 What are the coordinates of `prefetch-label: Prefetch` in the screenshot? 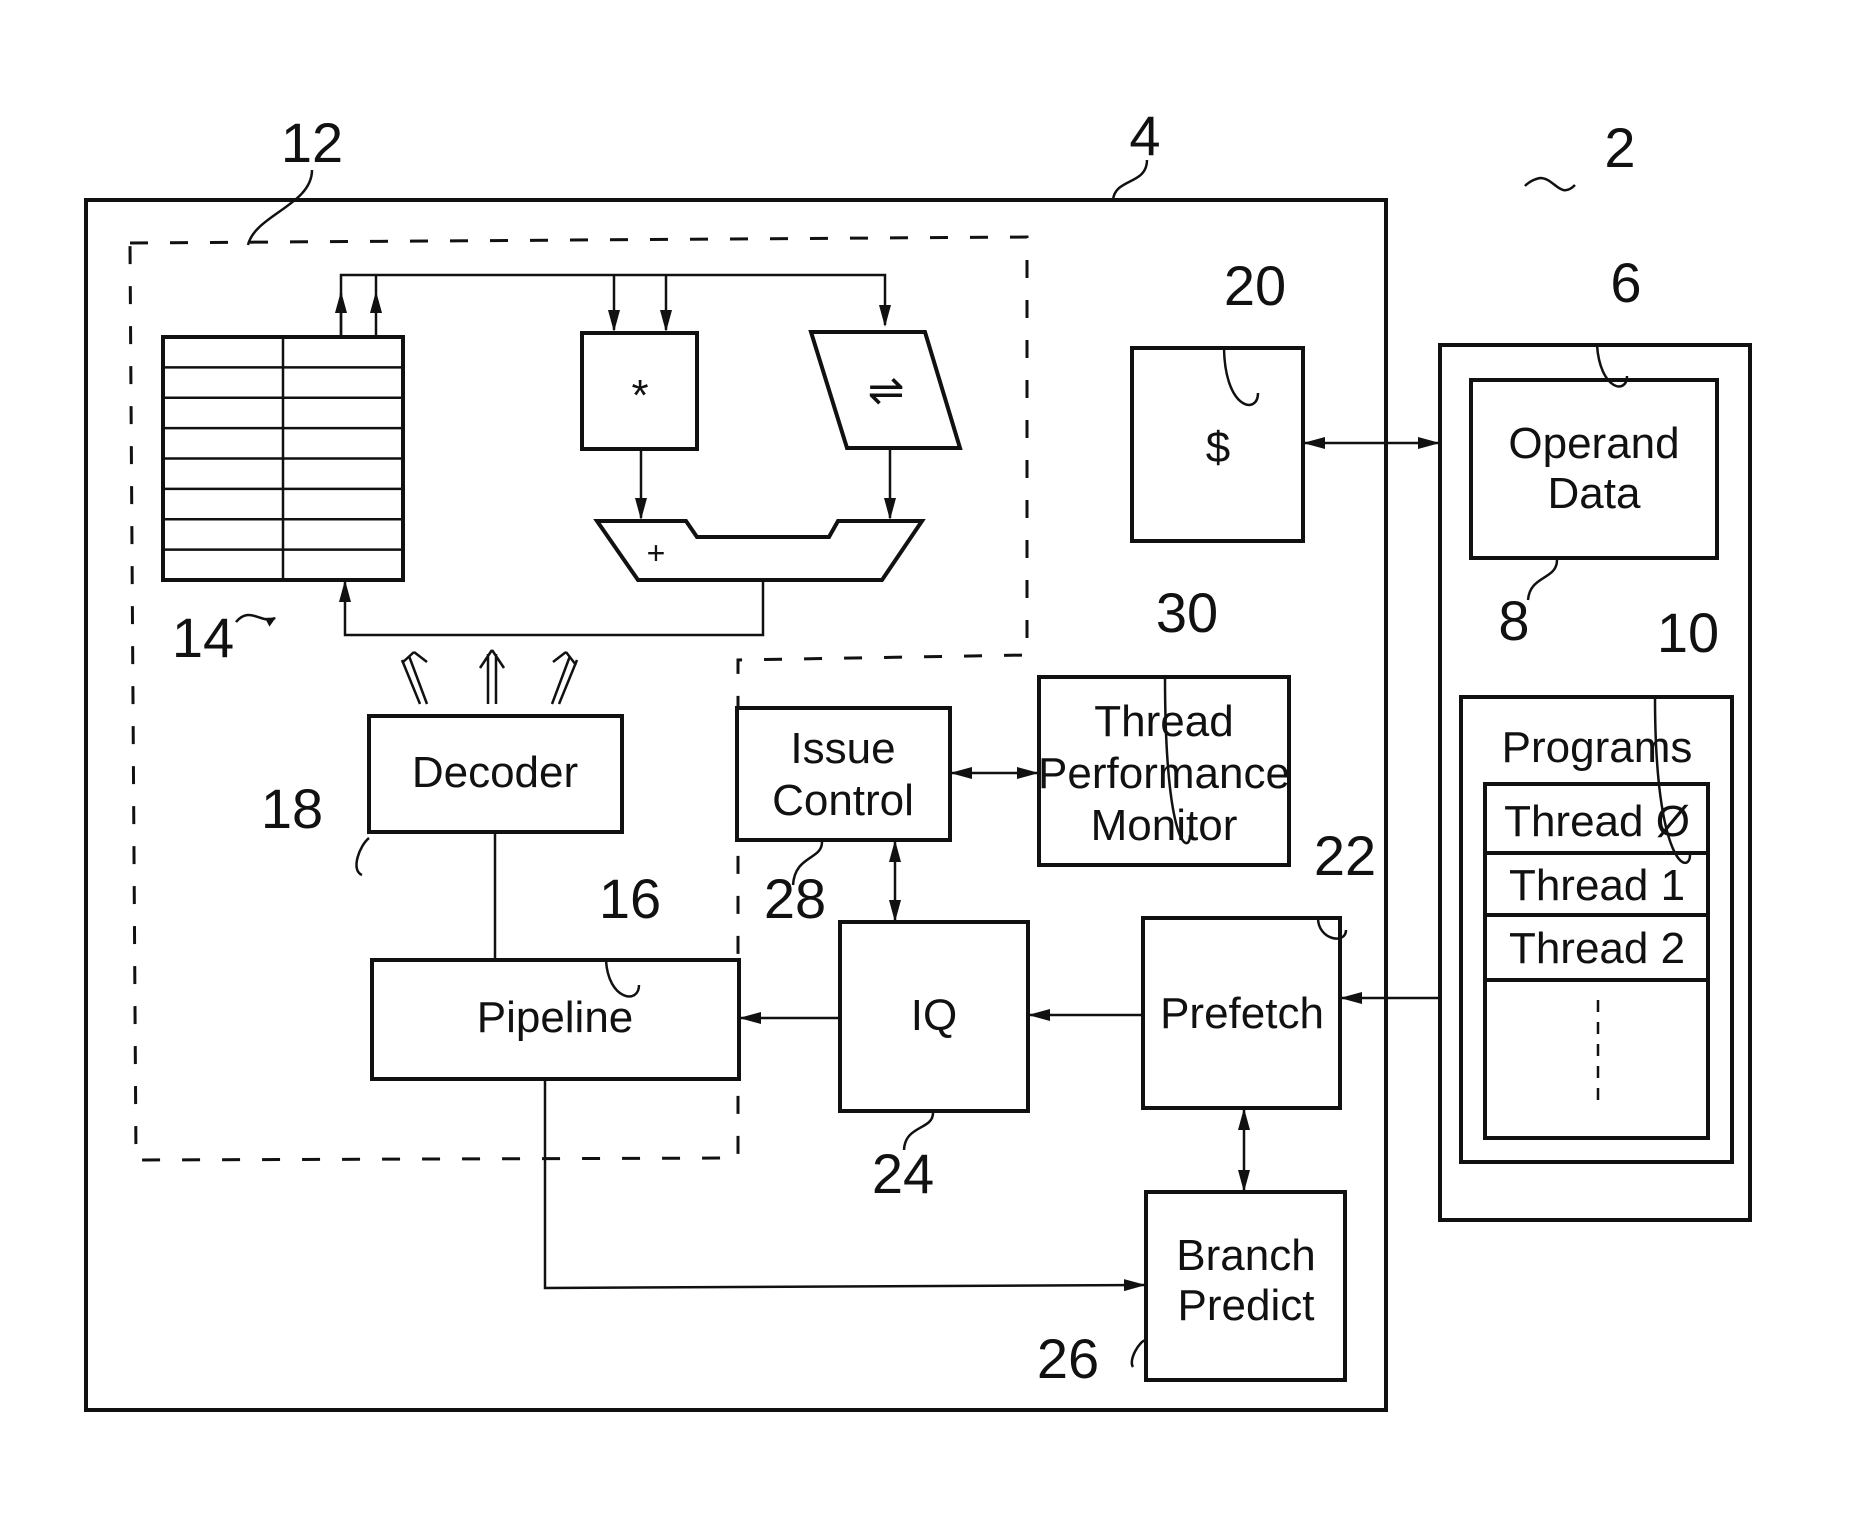 It's located at (1242, 1013).